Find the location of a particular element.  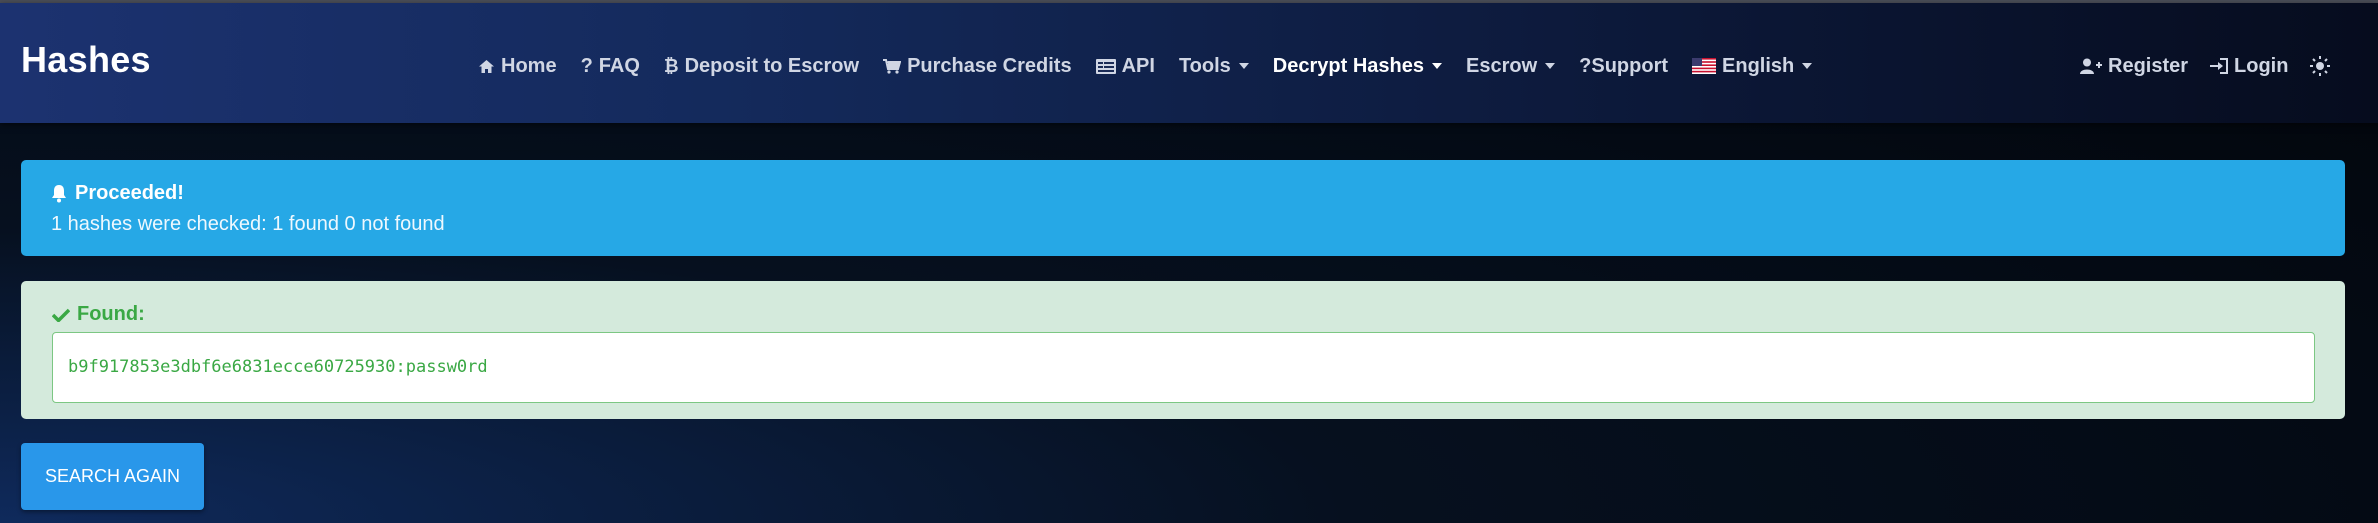

nav-purchase-credits: Purchase Credits is located at coordinates (977, 66).